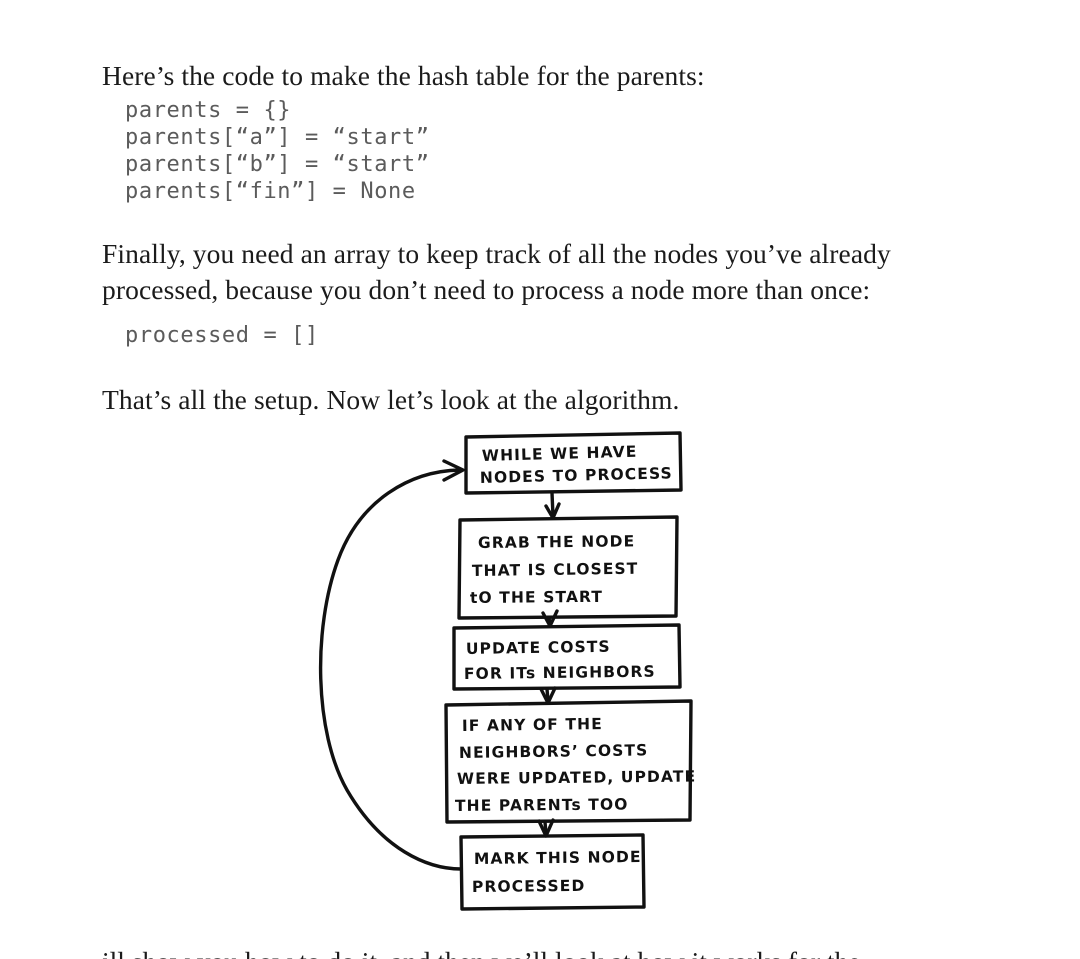 The width and height of the screenshot is (1080, 959). I want to click on flowchart-line: NODES TO PROCESS, so click(576, 475).